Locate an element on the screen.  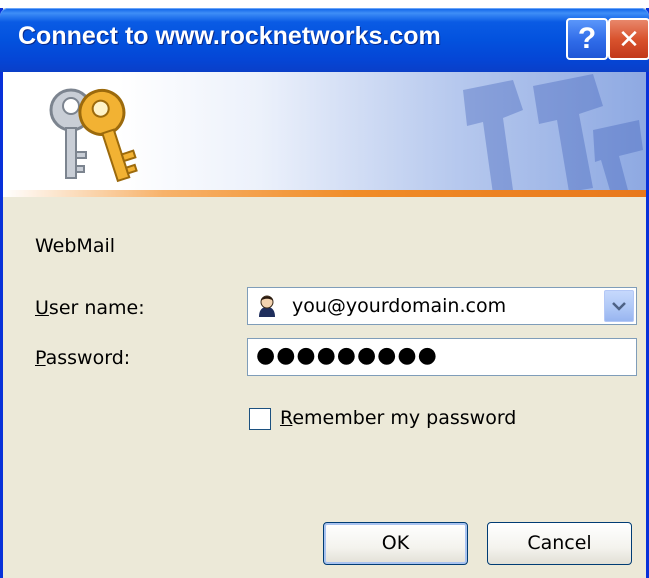
title-bar: Connect to www.rocknetworks.com ? ✕ is located at coordinates (324, 40).